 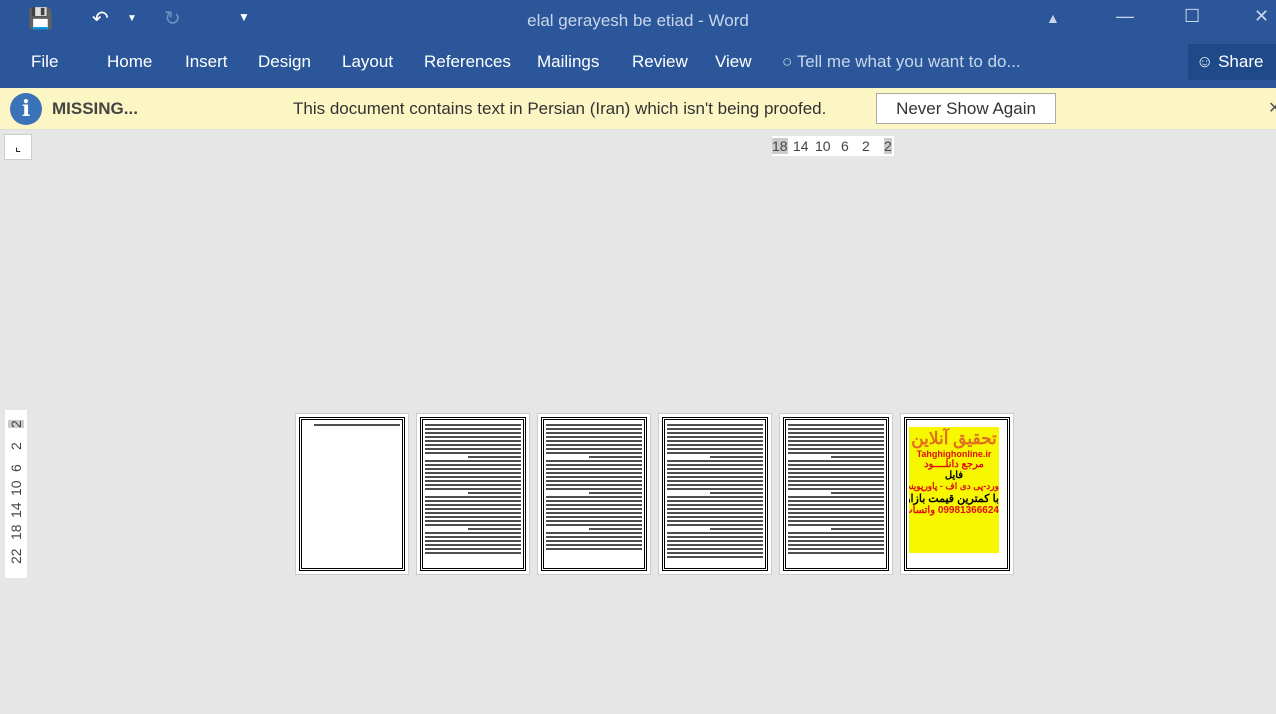 What do you see at coordinates (1053, 18) in the screenshot?
I see `ribbon-display-icon: ▲` at bounding box center [1053, 18].